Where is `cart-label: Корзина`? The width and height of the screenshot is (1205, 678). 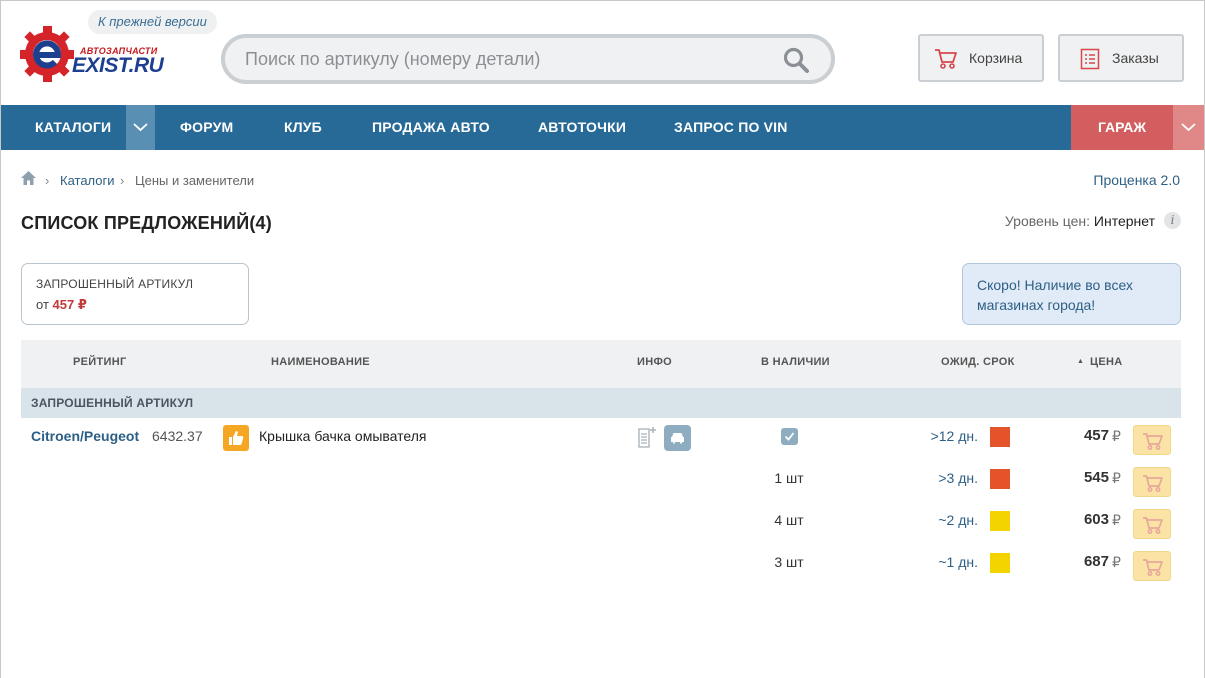
cart-label: Корзина is located at coordinates (996, 58).